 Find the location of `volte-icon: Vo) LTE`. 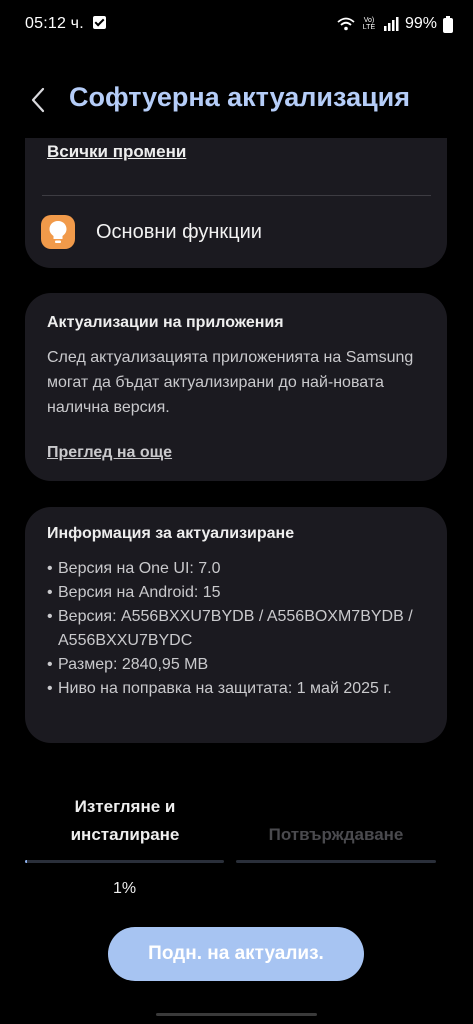

volte-icon: Vo) LTE is located at coordinates (369, 24).